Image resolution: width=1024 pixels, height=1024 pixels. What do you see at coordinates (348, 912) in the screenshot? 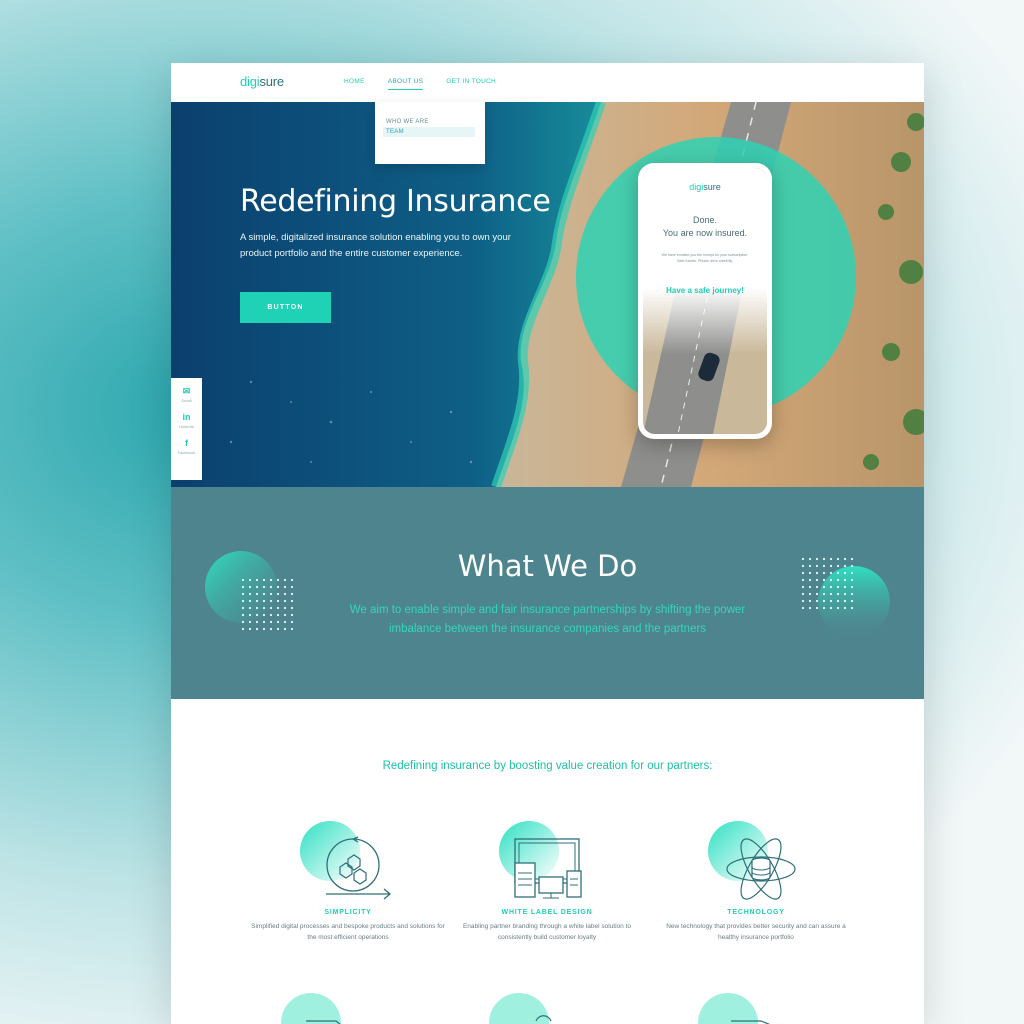
I see `feature-title: SIMPLICITY` at bounding box center [348, 912].